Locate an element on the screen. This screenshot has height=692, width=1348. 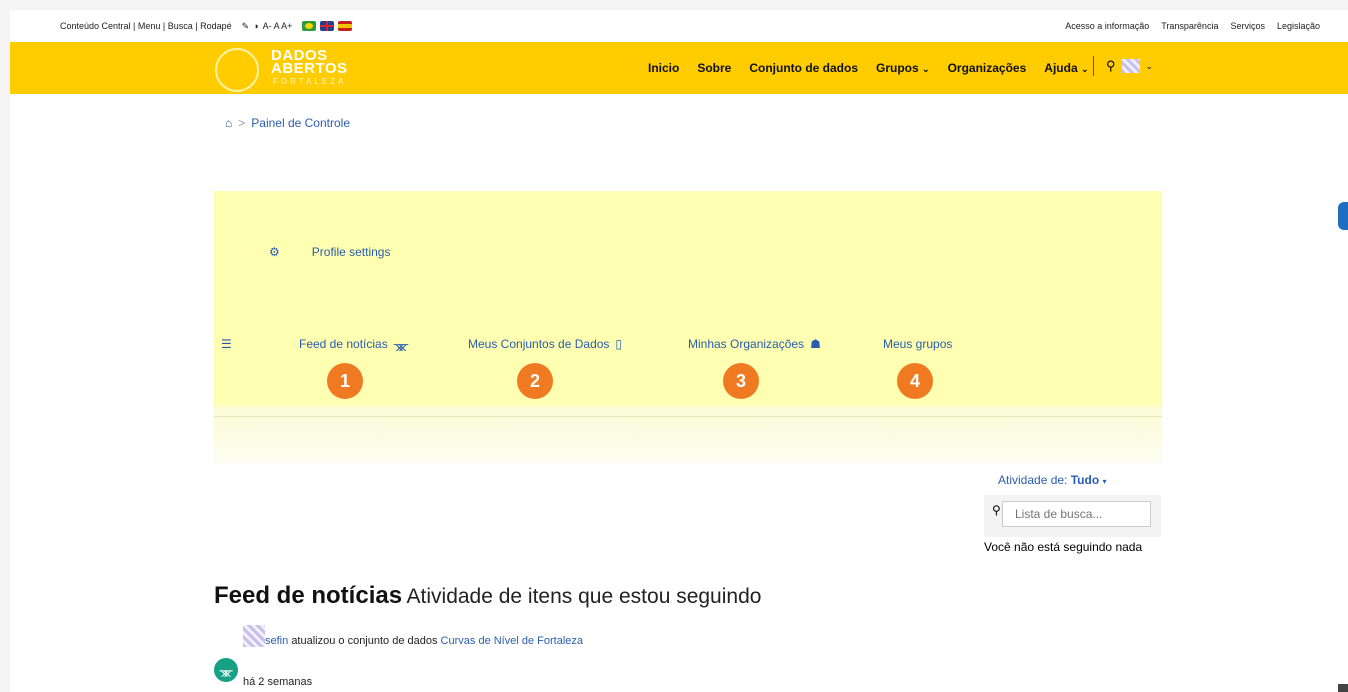
contrast-icon: ◑ is located at coordinates (255, 26).